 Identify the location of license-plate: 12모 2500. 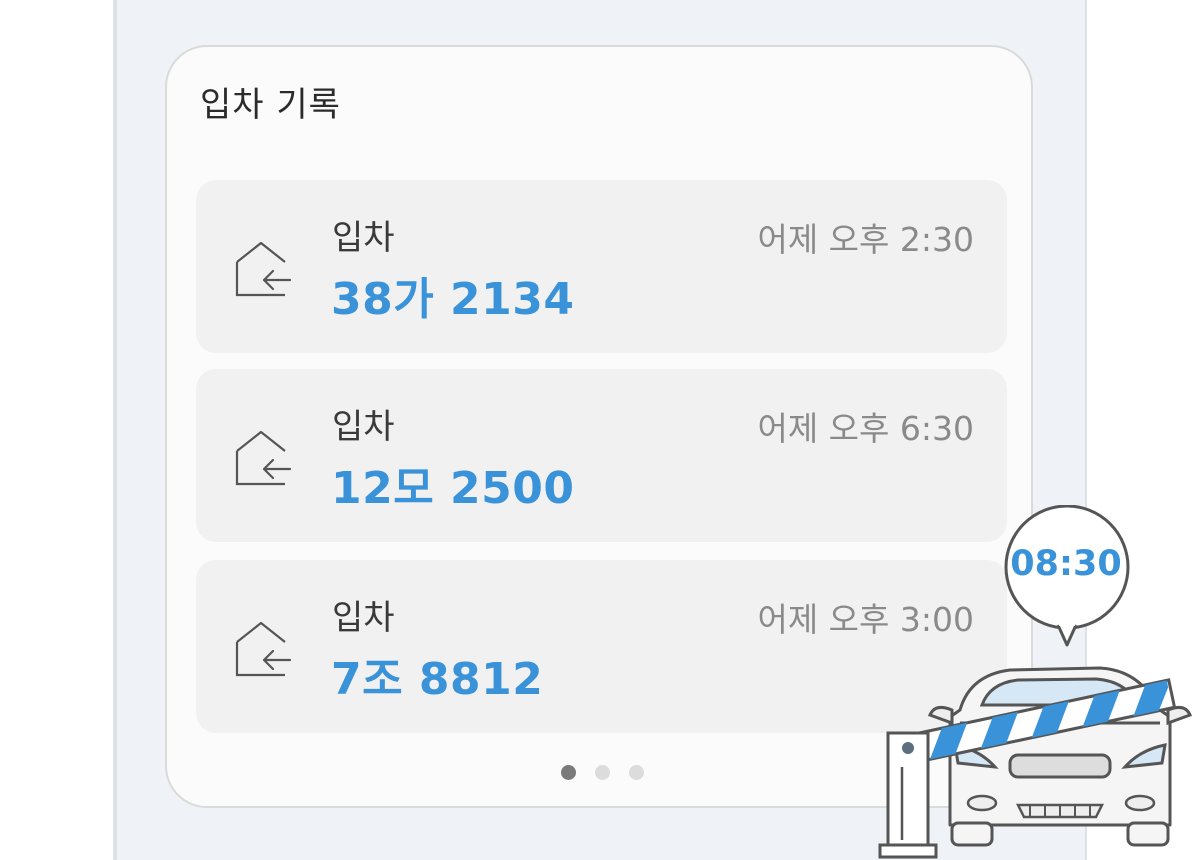
(453, 488).